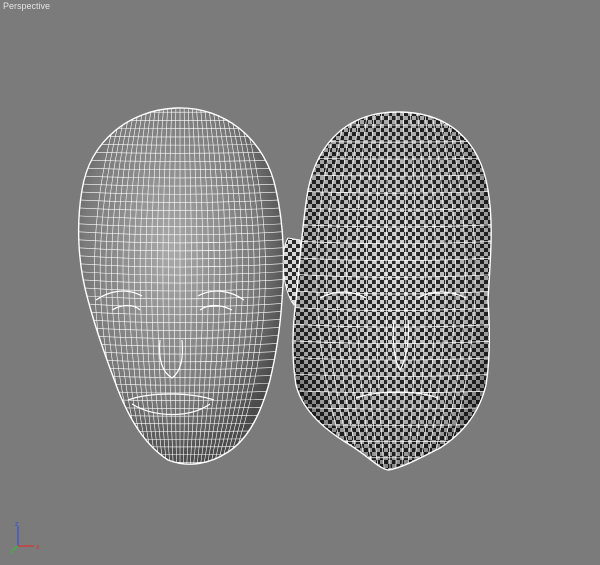 The height and width of the screenshot is (565, 600). What do you see at coordinates (17, 524) in the screenshot?
I see `axis-z-label: z` at bounding box center [17, 524].